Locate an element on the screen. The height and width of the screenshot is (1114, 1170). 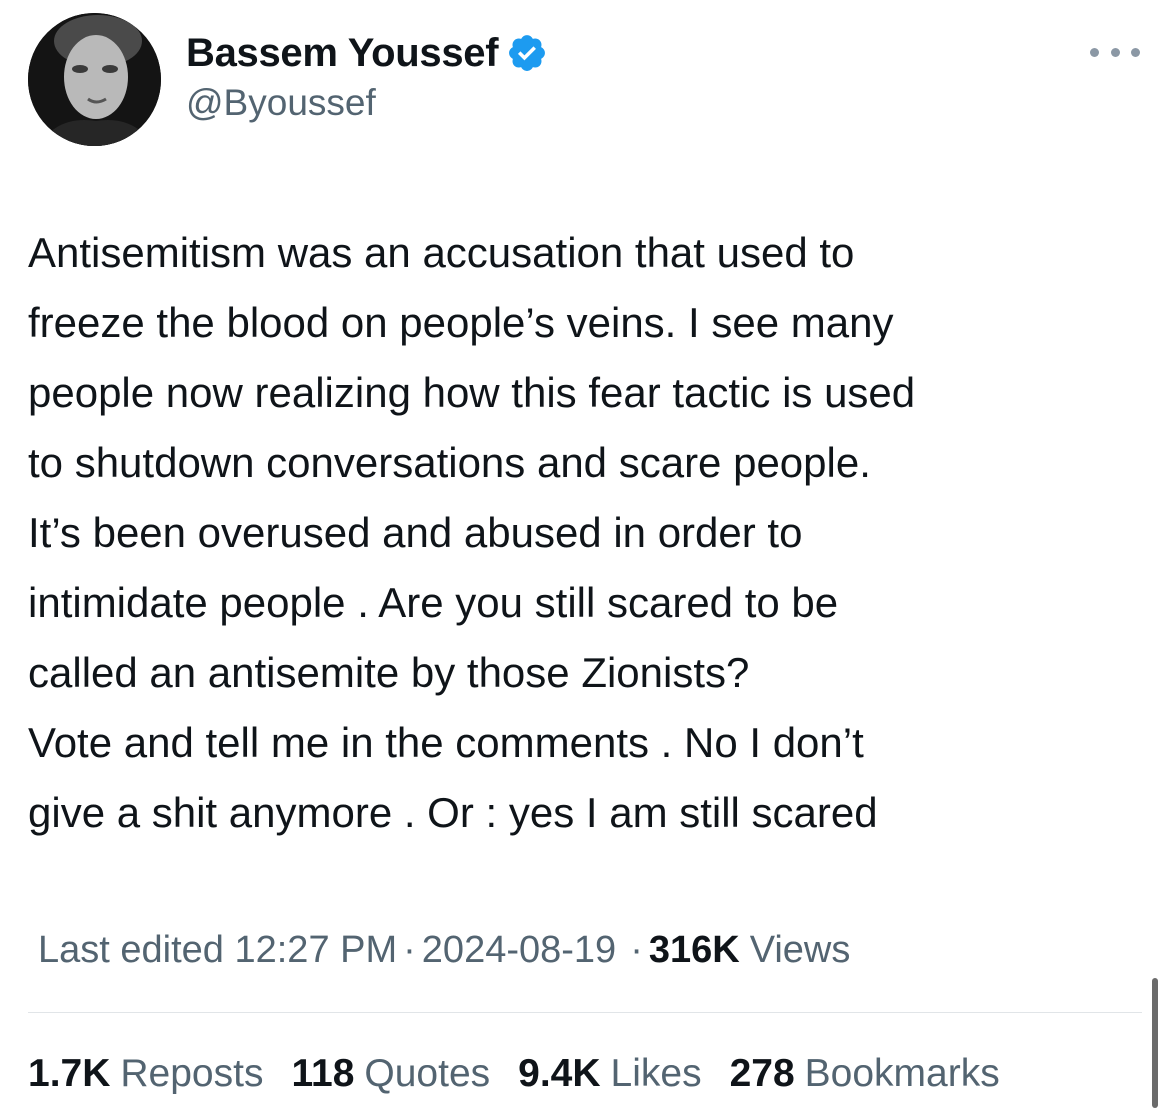
author-name-row: Bassem Youssef is located at coordinates (367, 53).